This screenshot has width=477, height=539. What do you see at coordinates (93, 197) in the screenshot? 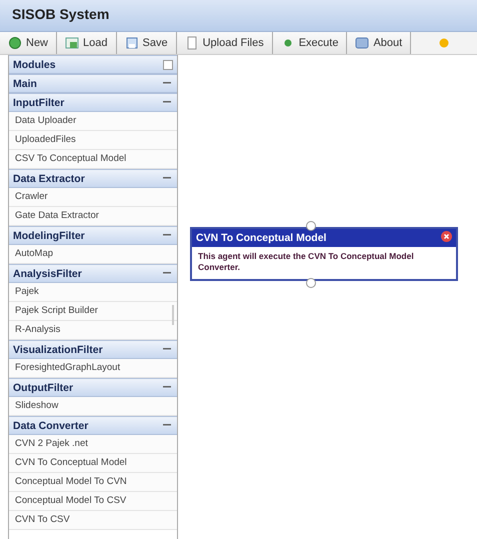
I see `module-item: Crawler` at bounding box center [93, 197].